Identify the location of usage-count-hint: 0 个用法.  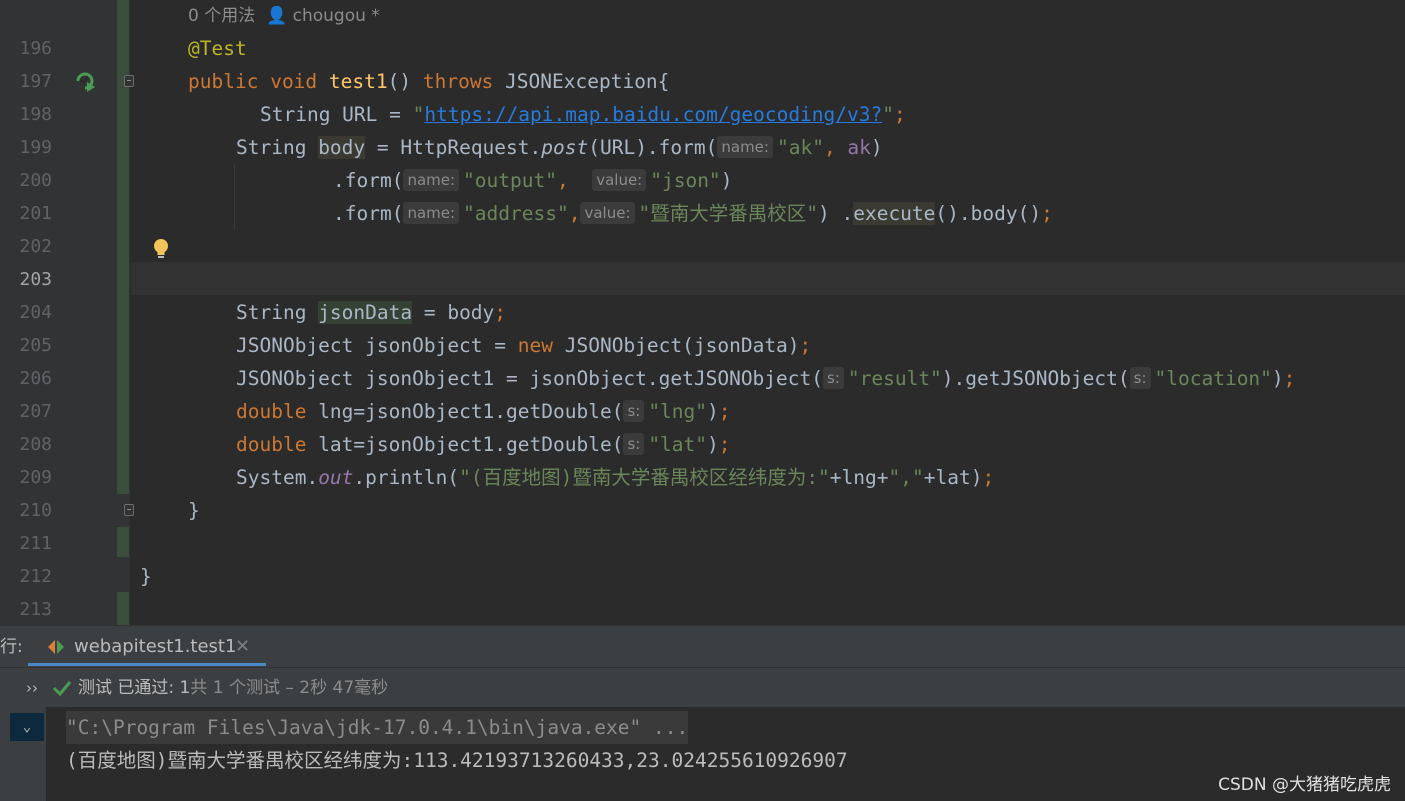
(221, 16).